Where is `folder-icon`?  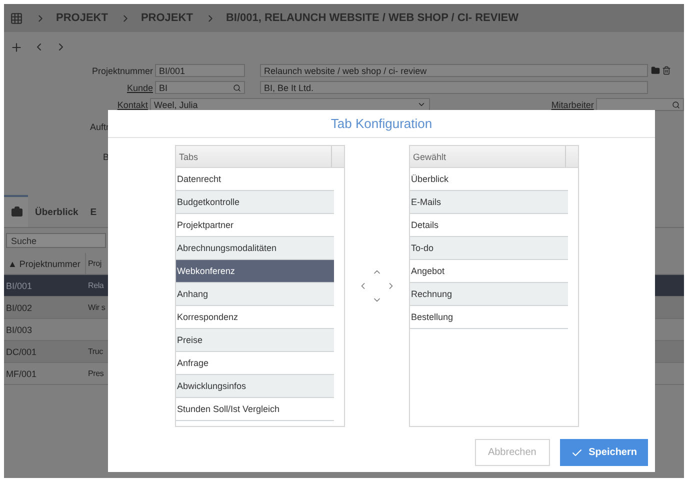
folder-icon is located at coordinates (655, 70).